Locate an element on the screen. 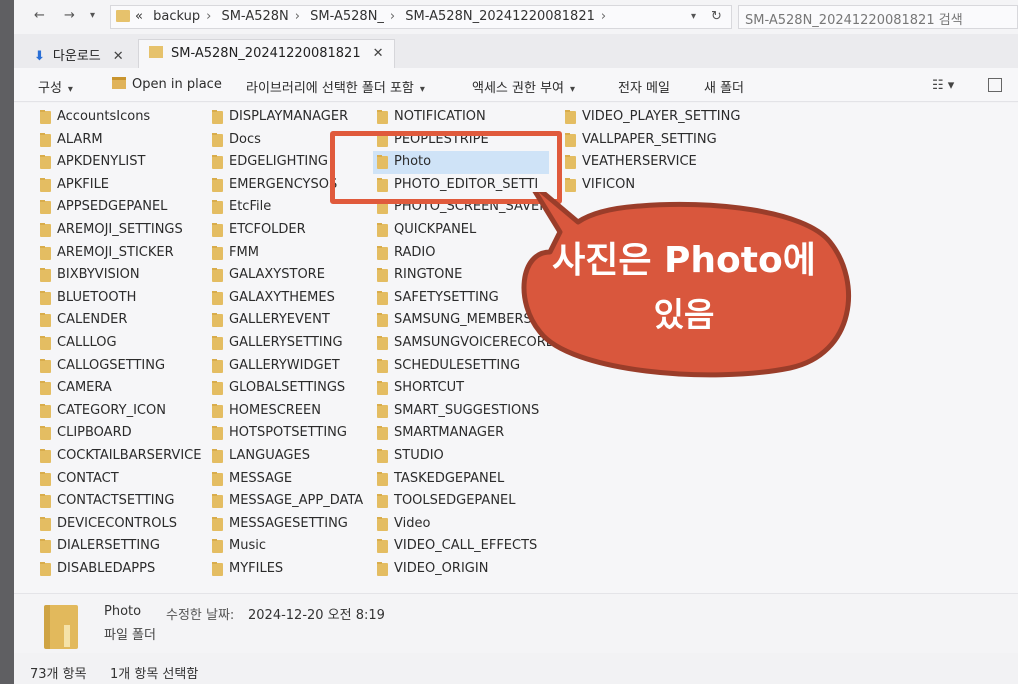 The image size is (1018, 684). folder-item: DISPLAYMANAGER is located at coordinates (287, 117).